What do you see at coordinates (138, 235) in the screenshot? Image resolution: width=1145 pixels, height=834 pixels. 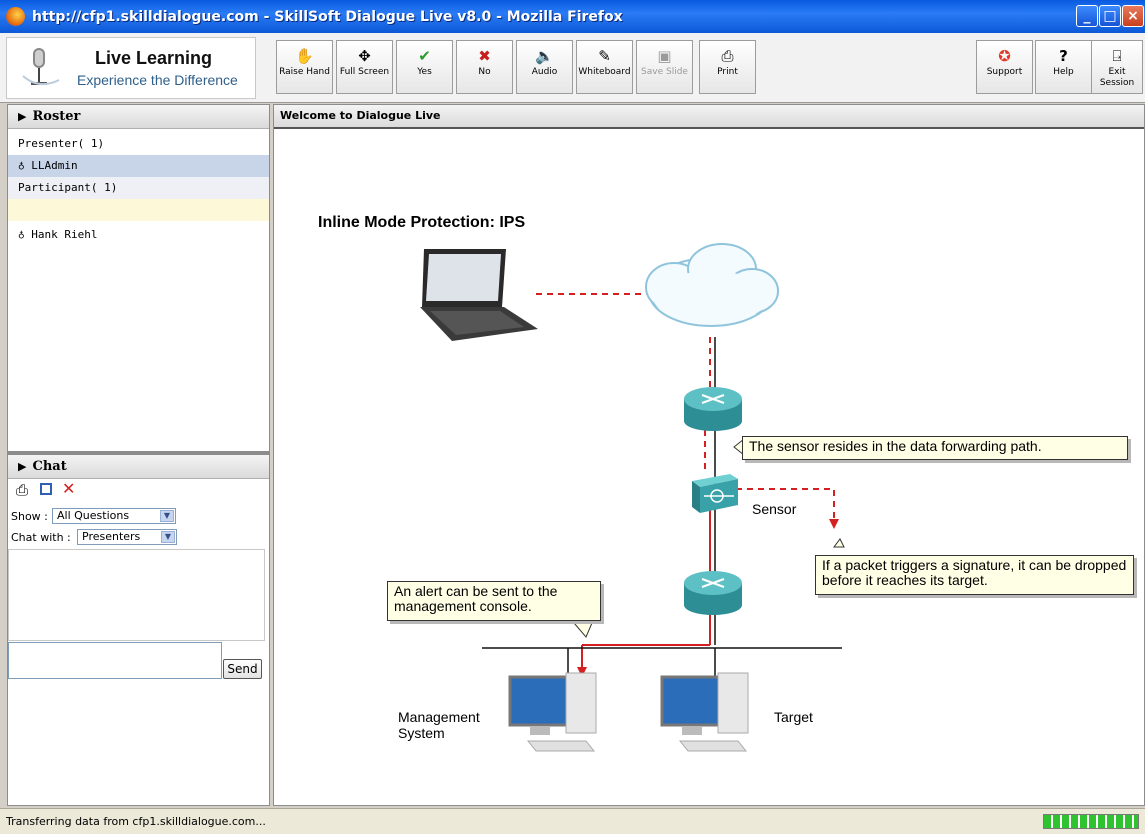 I see `roster-item-participant: ♁ Hank Riehl` at bounding box center [138, 235].